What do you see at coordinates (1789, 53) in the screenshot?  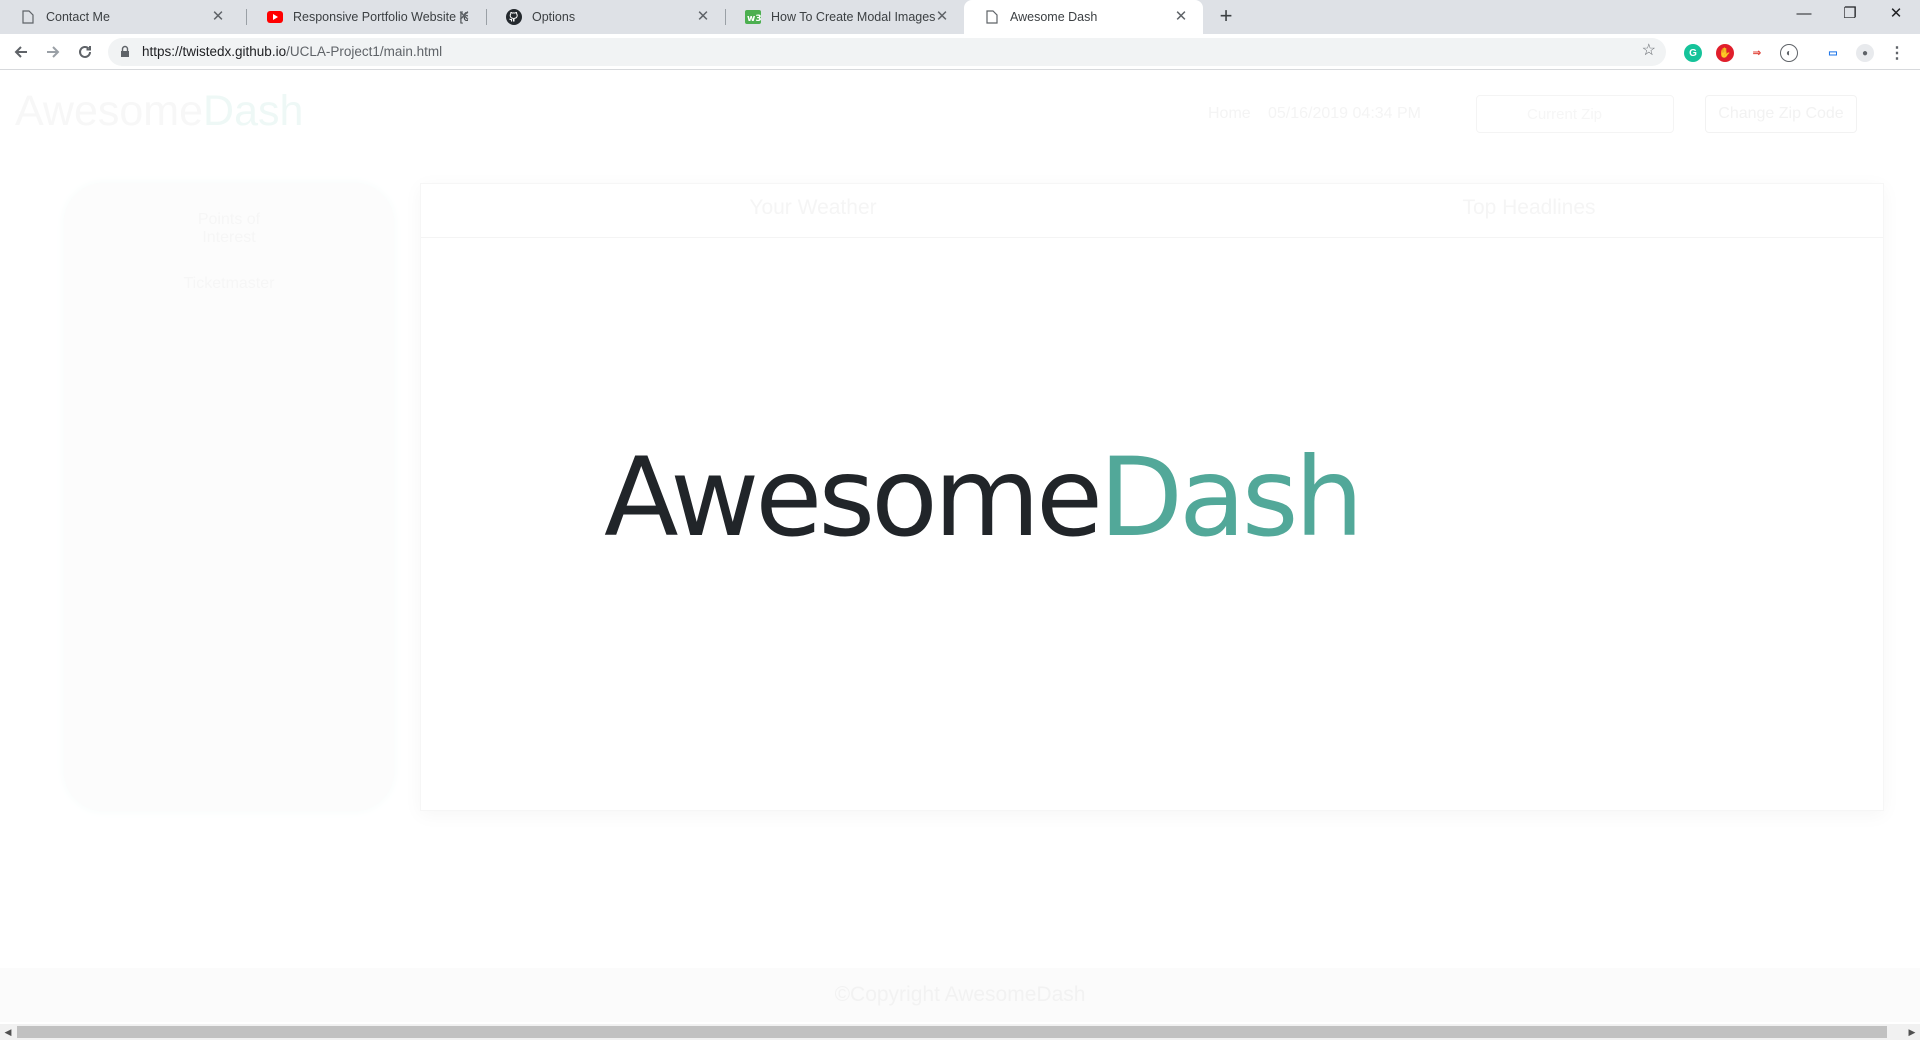 I see `shield-icon: ◐` at bounding box center [1789, 53].